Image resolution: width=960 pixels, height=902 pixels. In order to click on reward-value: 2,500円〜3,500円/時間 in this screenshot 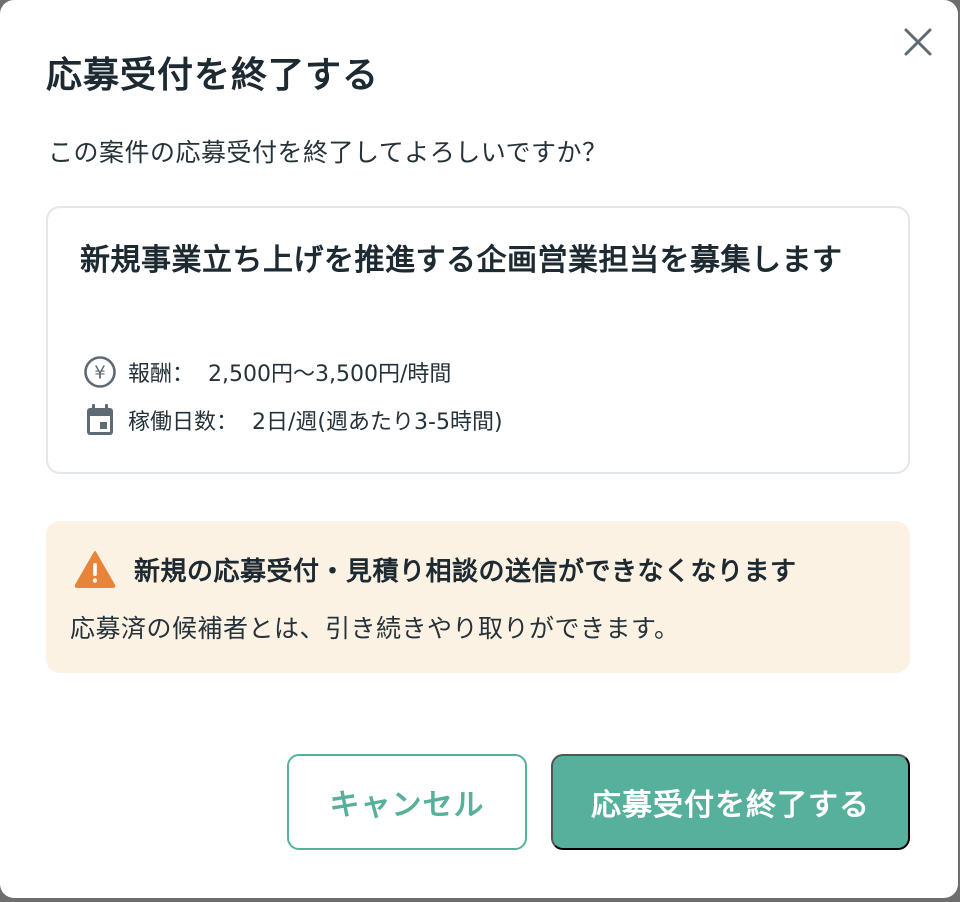, I will do `click(330, 374)`.